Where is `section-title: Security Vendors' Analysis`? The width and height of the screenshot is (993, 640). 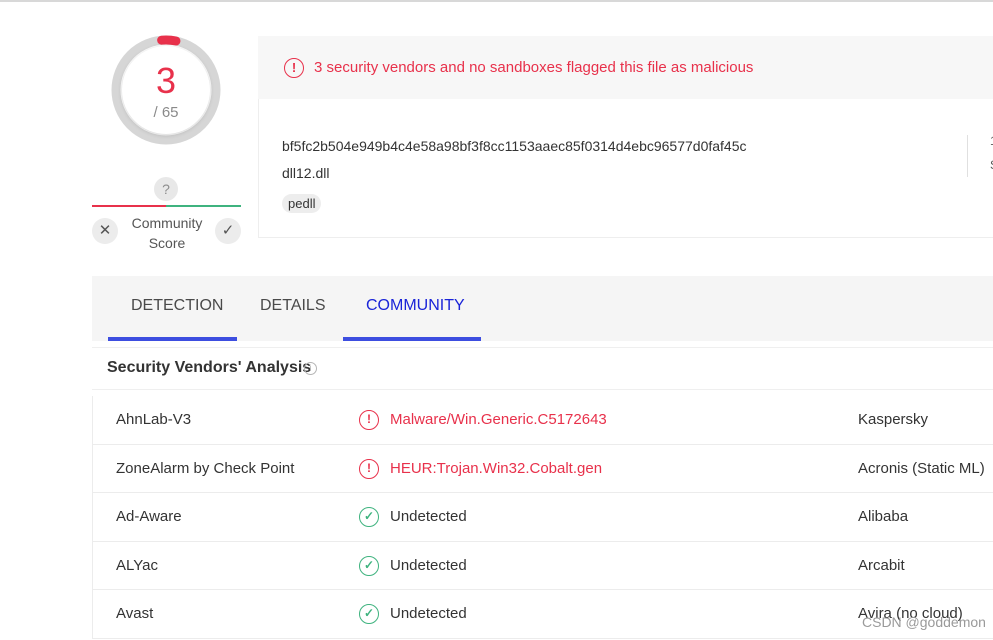 section-title: Security Vendors' Analysis is located at coordinates (209, 367).